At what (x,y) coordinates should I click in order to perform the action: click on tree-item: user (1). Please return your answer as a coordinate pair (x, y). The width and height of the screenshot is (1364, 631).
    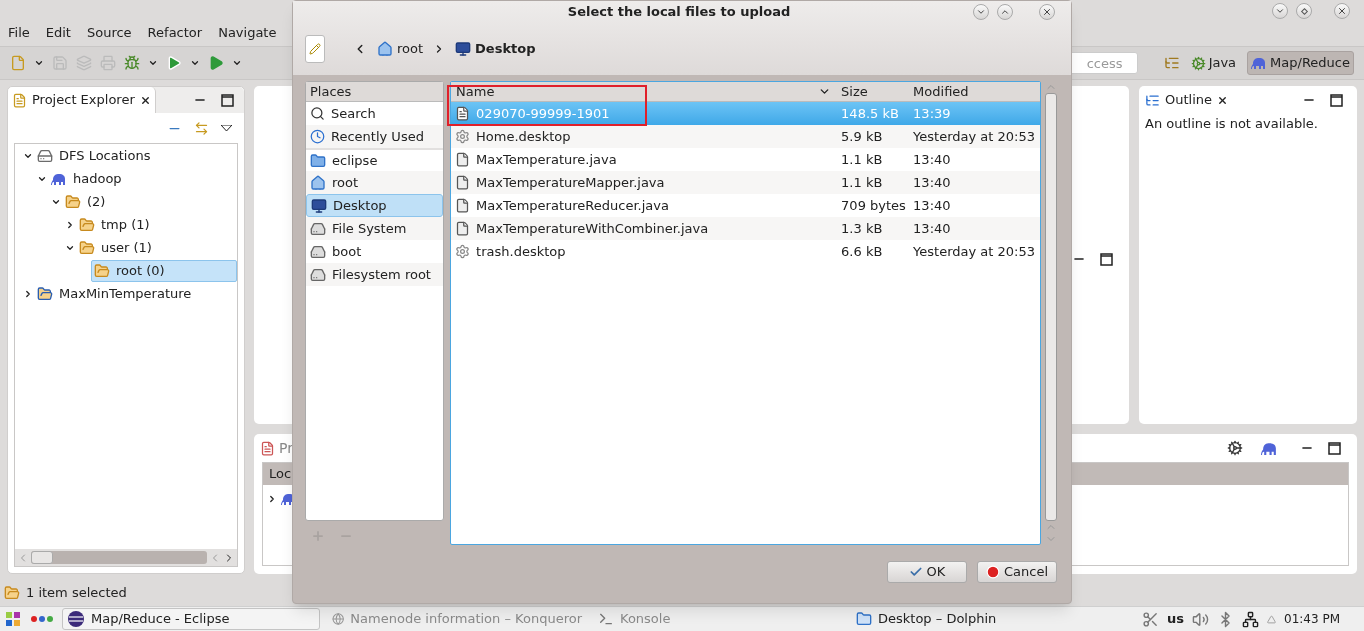
    Looking at the image, I should click on (157, 247).